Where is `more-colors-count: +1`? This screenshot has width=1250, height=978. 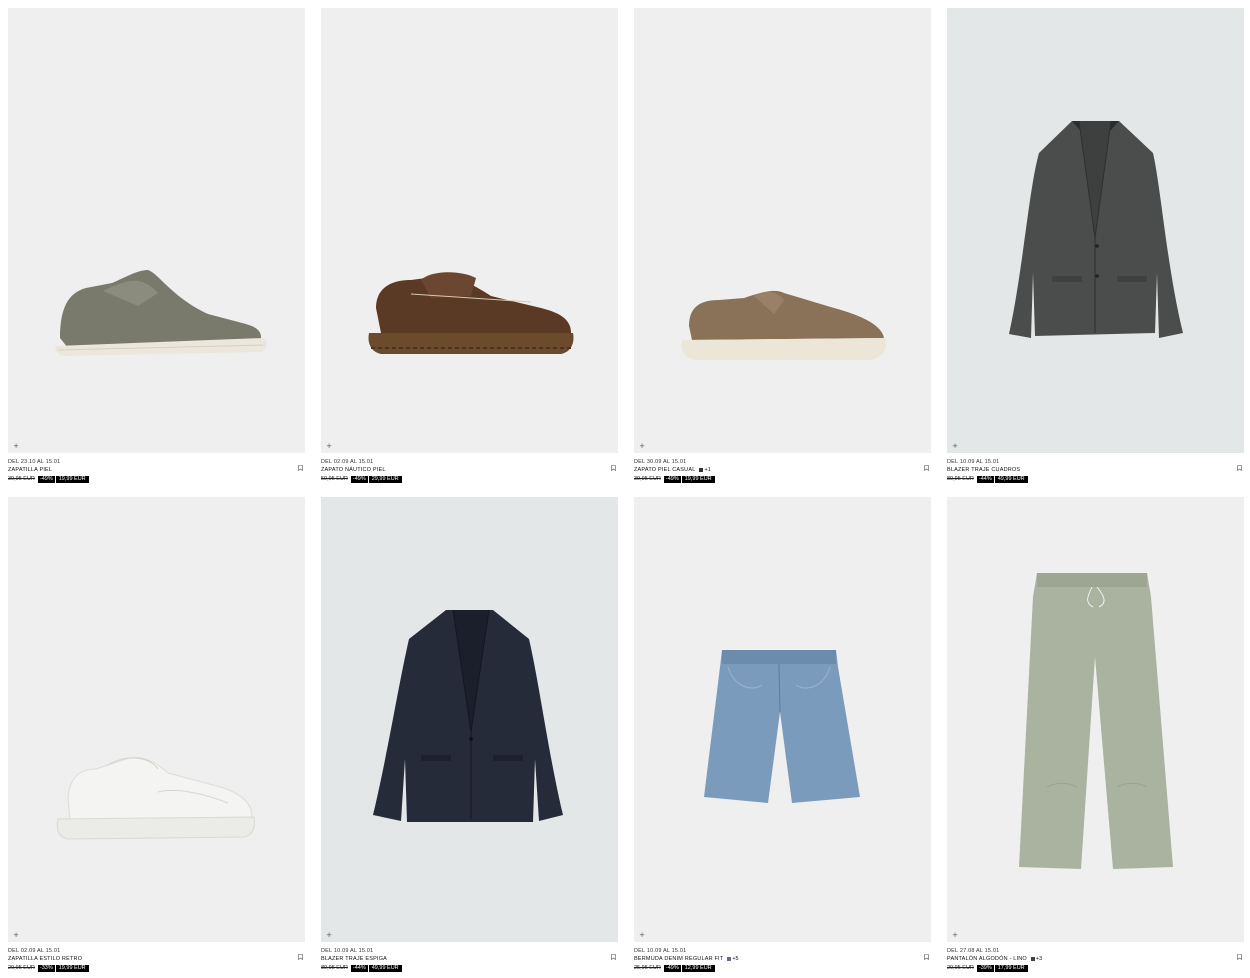 more-colors-count: +1 is located at coordinates (707, 470).